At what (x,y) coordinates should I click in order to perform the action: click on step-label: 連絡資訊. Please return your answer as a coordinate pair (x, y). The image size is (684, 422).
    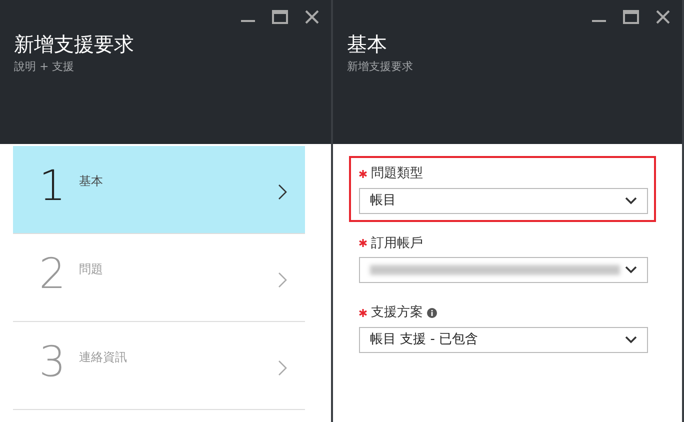
    Looking at the image, I should click on (103, 357).